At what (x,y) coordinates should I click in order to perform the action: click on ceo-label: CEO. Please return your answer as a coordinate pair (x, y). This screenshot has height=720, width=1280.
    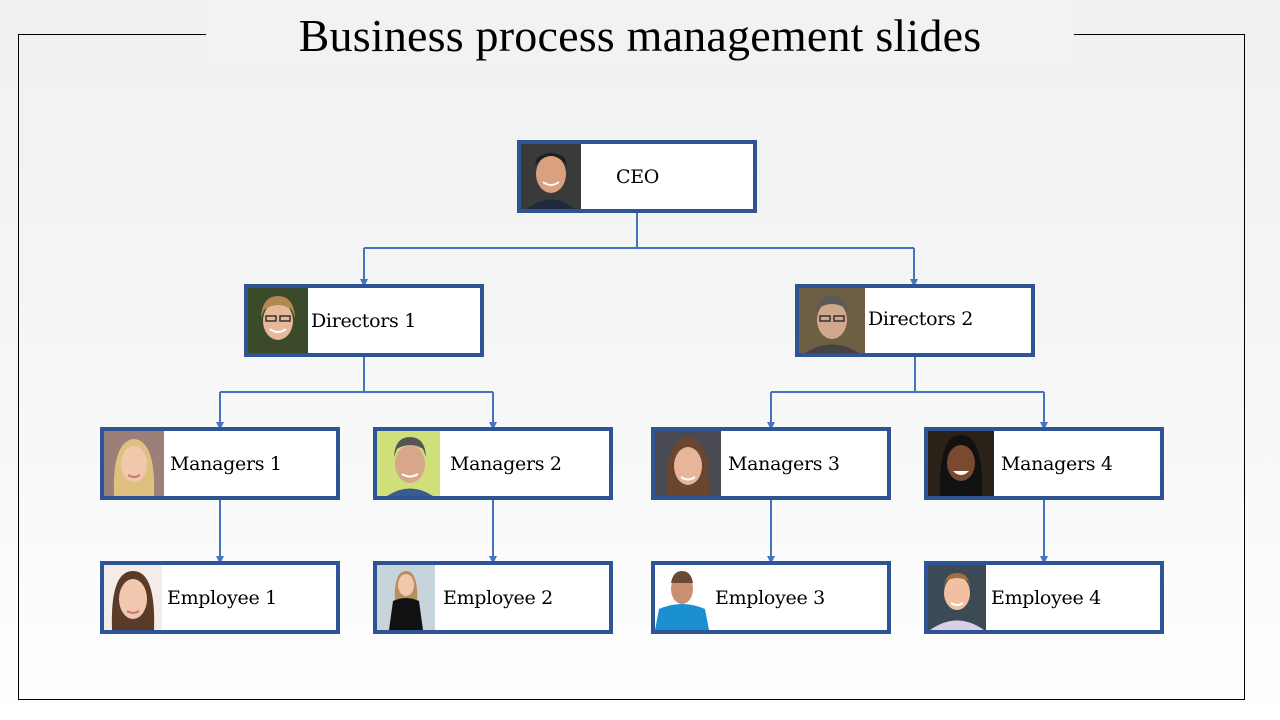
    Looking at the image, I should click on (638, 176).